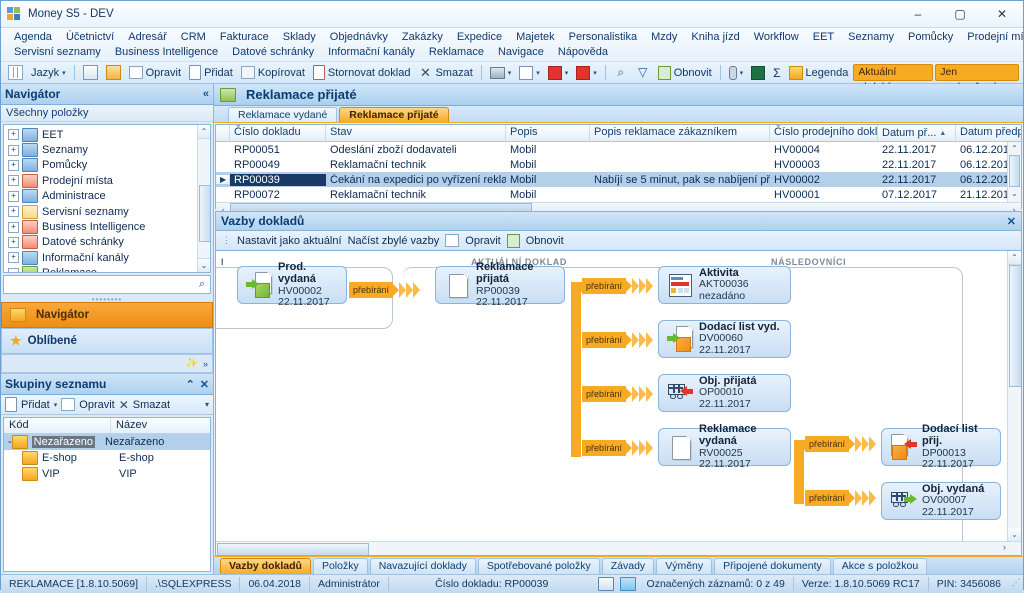 Image resolution: width=1024 pixels, height=593 pixels. Describe the element at coordinates (930, 37) in the screenshot. I see `menu-item-pom-cky: Pomůcky` at that location.